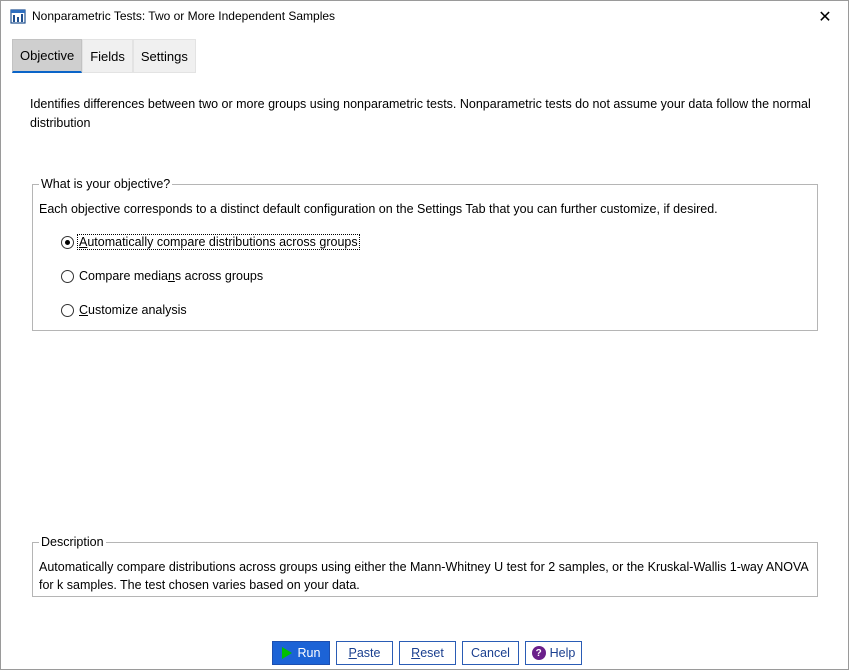  What do you see at coordinates (133, 310) in the screenshot?
I see `radio-label: Customize analysis` at bounding box center [133, 310].